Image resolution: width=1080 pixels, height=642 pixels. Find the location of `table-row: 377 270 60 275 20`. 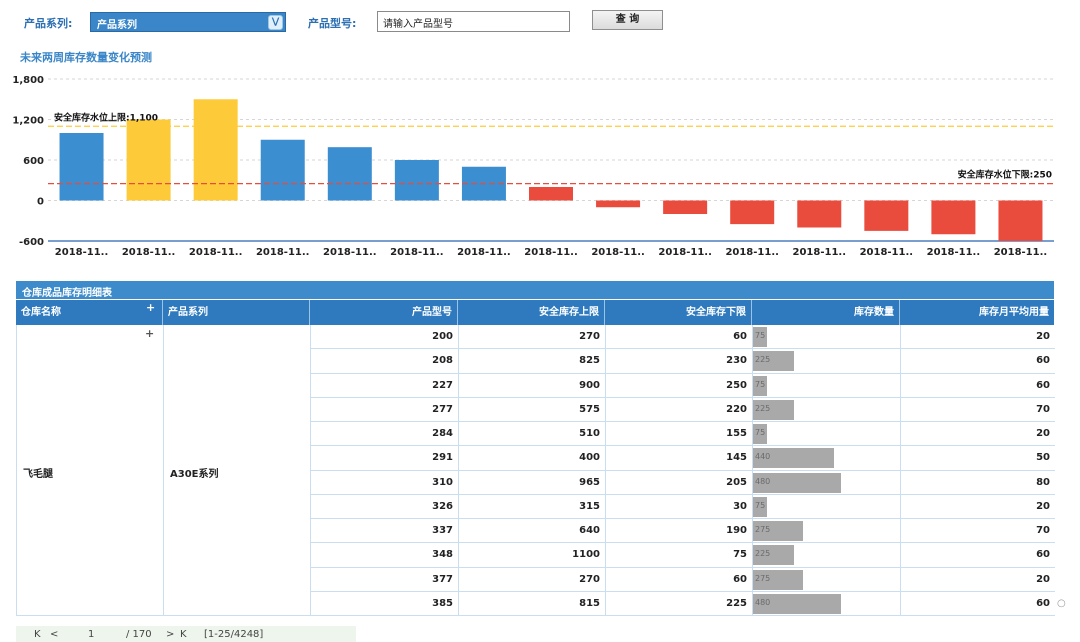

table-row: 377 270 60 275 20 is located at coordinates (683, 579).